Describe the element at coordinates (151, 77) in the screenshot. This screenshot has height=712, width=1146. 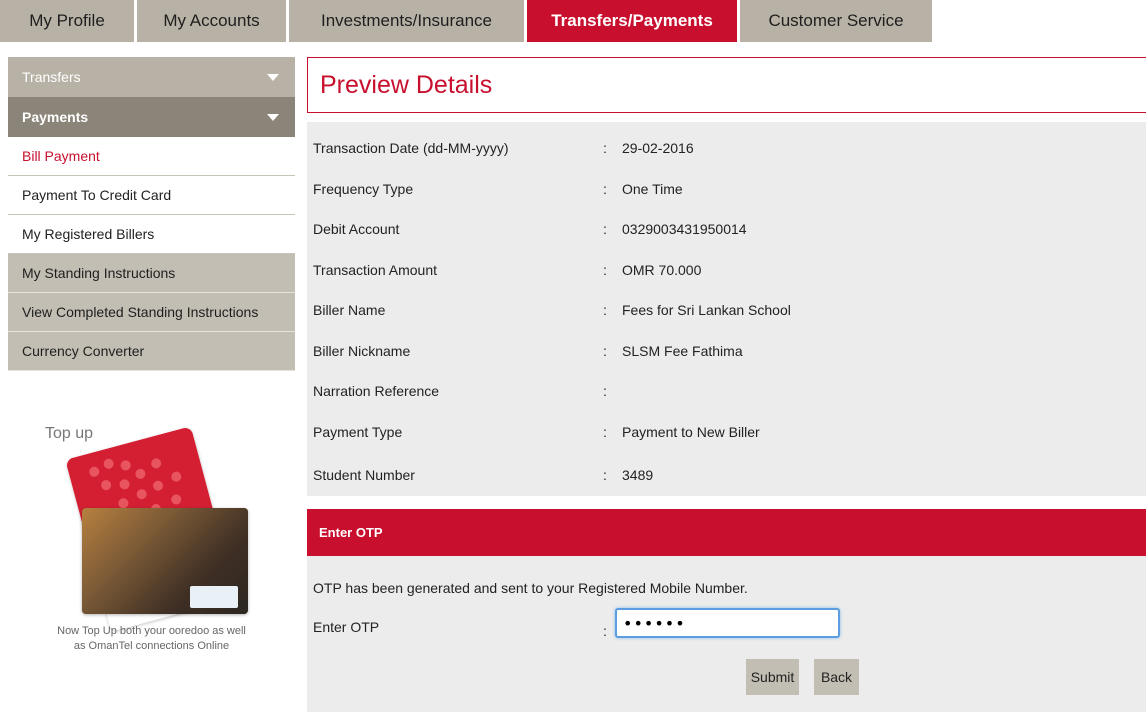
I see `sidebar-section-transfers: Transfers` at that location.